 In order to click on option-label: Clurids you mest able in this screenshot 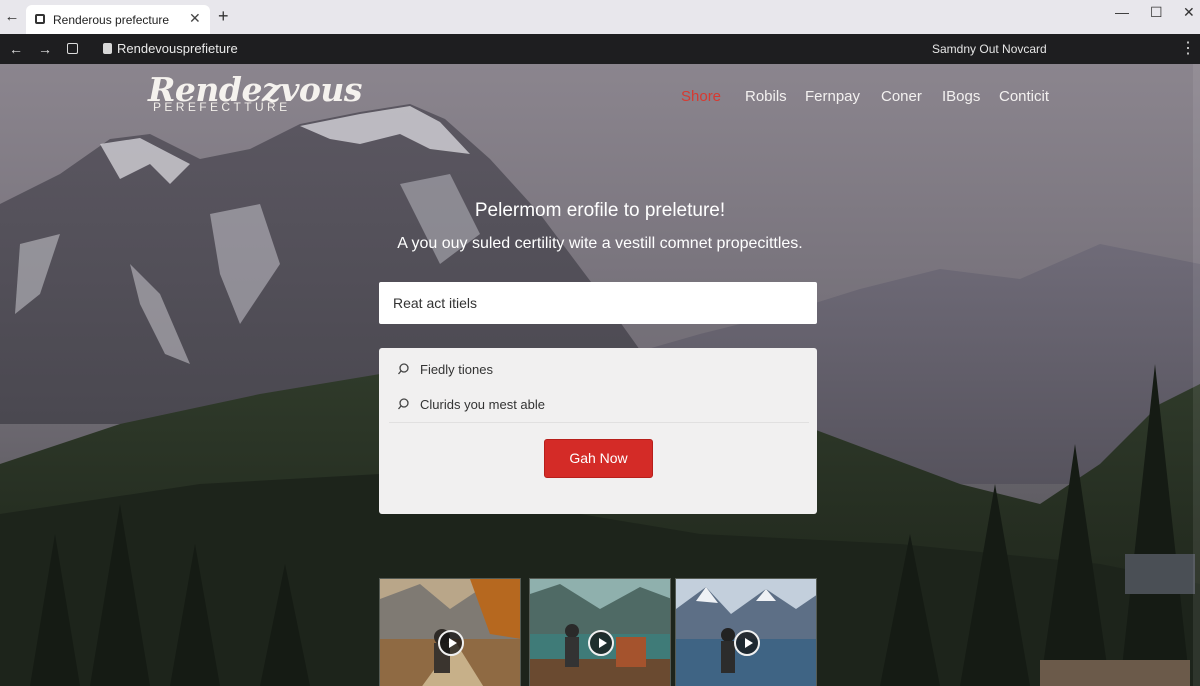, I will do `click(482, 404)`.